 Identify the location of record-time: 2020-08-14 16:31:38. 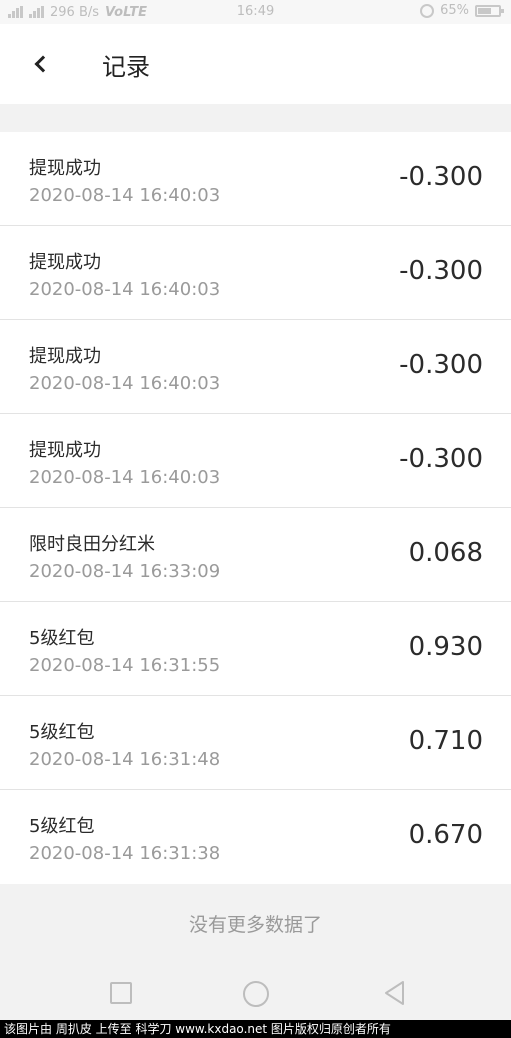
(125, 853).